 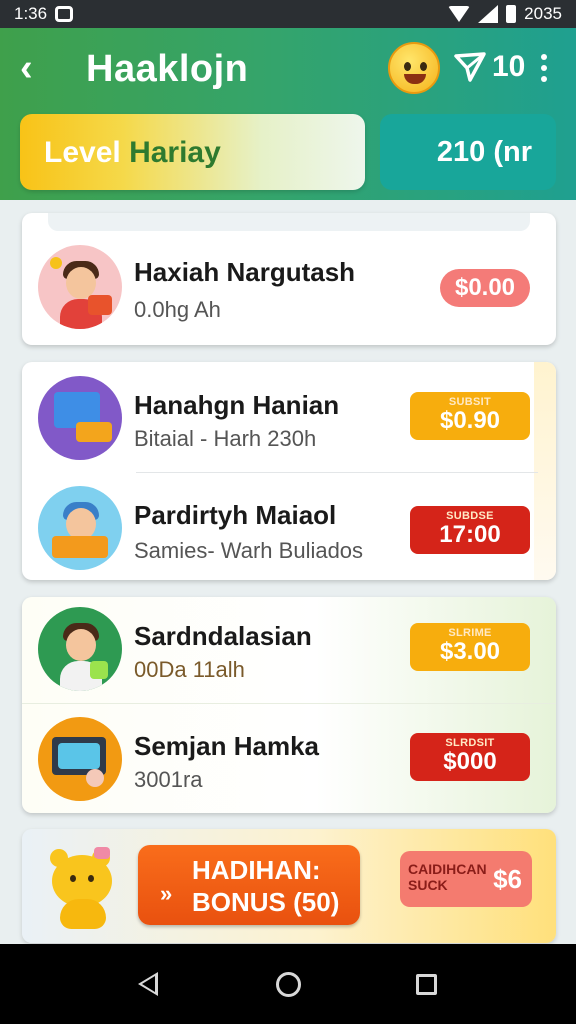 I want to click on item-subtitle: 3001ra, so click(x=168, y=779).